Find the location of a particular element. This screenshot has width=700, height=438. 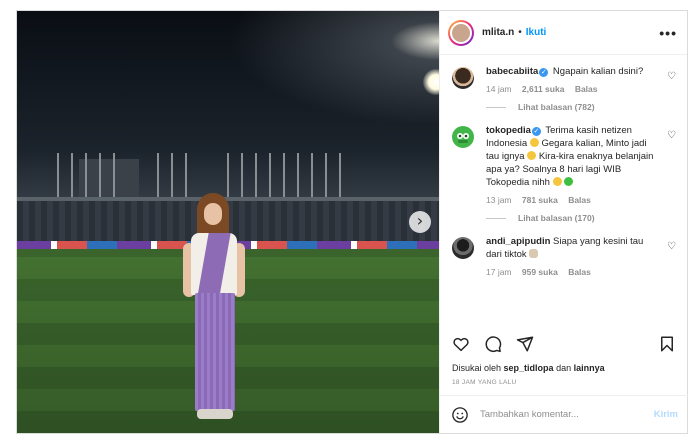

comment-likes: 2,611 suka is located at coordinates (543, 89).